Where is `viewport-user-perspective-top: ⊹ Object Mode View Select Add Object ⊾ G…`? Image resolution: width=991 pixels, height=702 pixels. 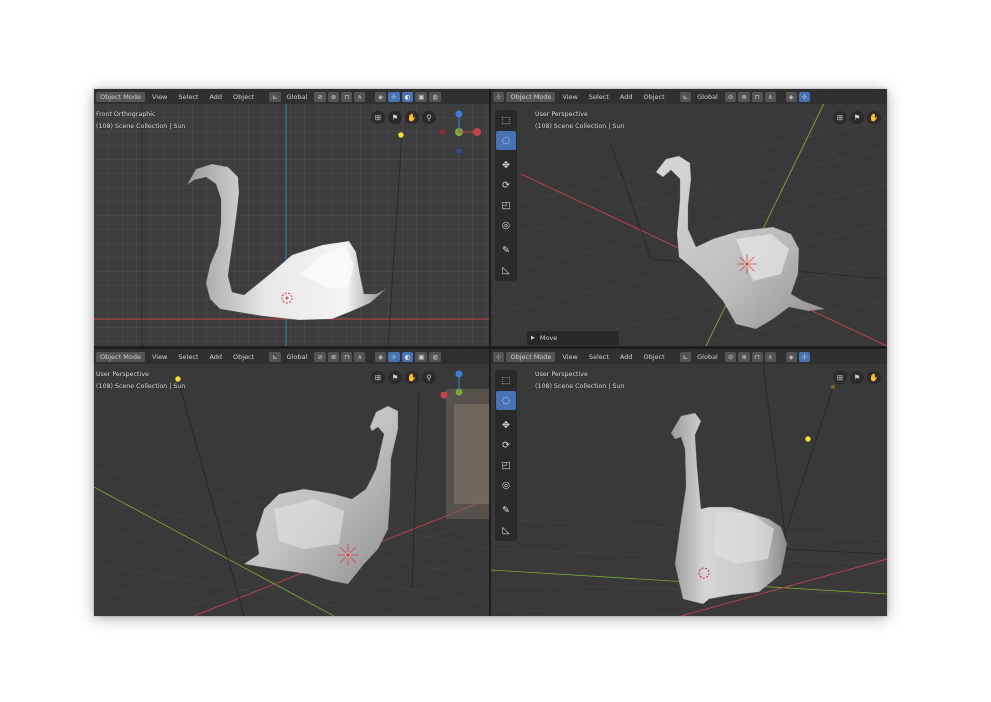 viewport-user-perspective-top: ⊹ Object Mode View Select Add Object ⊾ G… is located at coordinates (689, 217).